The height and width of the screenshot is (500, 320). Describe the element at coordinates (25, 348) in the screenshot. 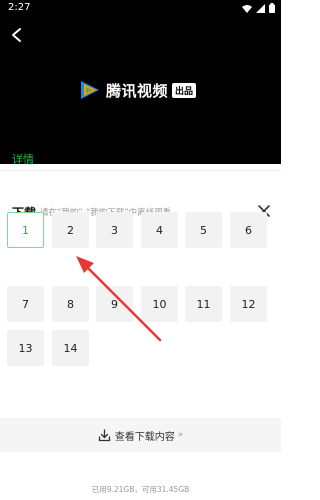

I see `episode-13-button: 13` at that location.